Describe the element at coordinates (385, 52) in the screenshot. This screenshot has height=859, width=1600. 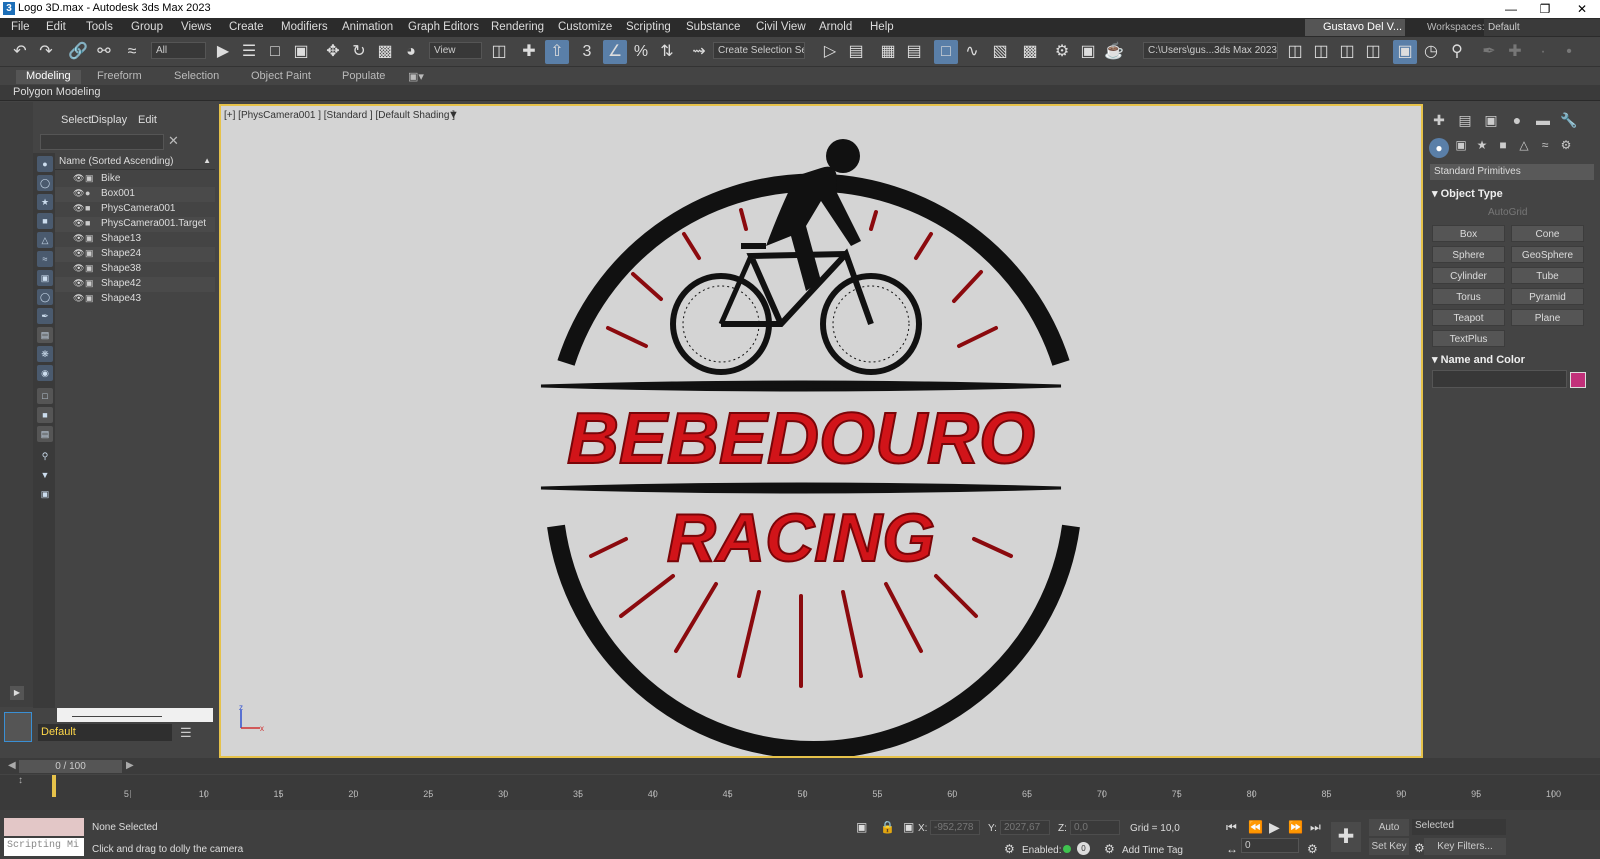
I see `scale-icon: ▩` at that location.